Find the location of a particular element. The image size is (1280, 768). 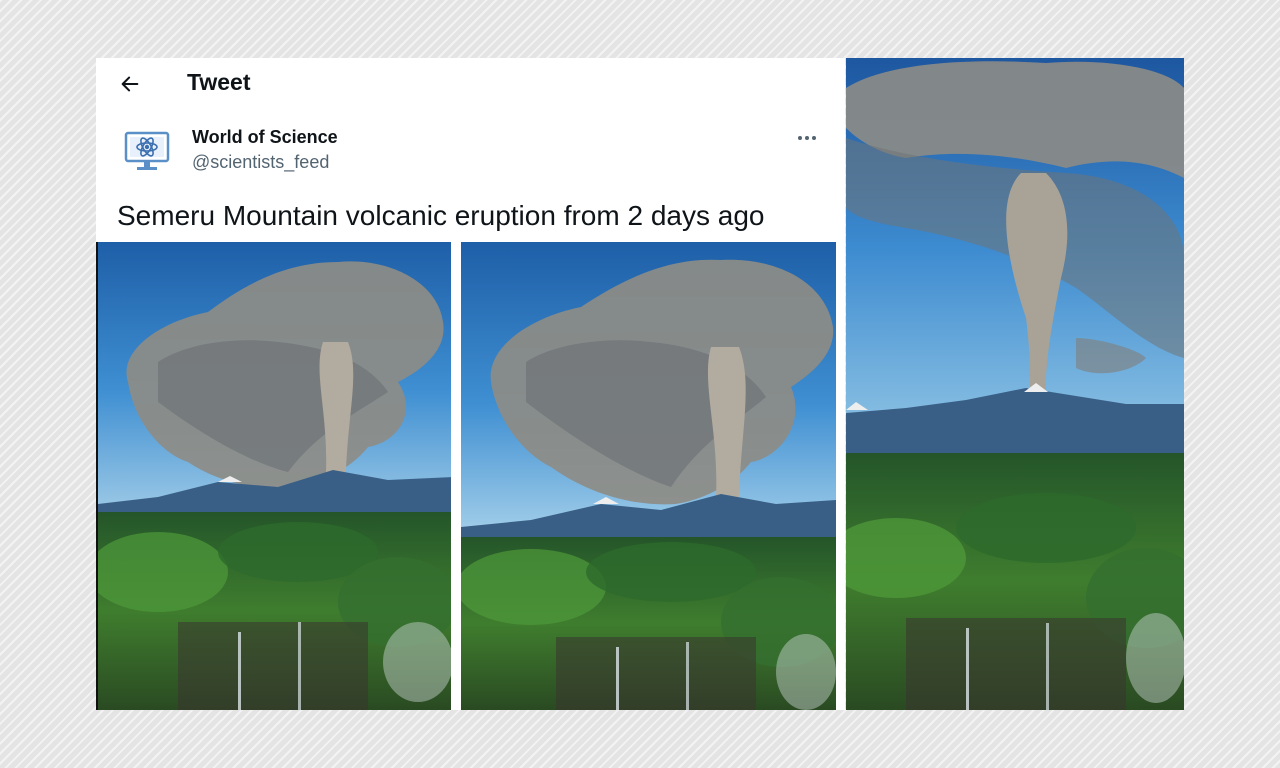

atom-monitor-icon is located at coordinates (147, 150).